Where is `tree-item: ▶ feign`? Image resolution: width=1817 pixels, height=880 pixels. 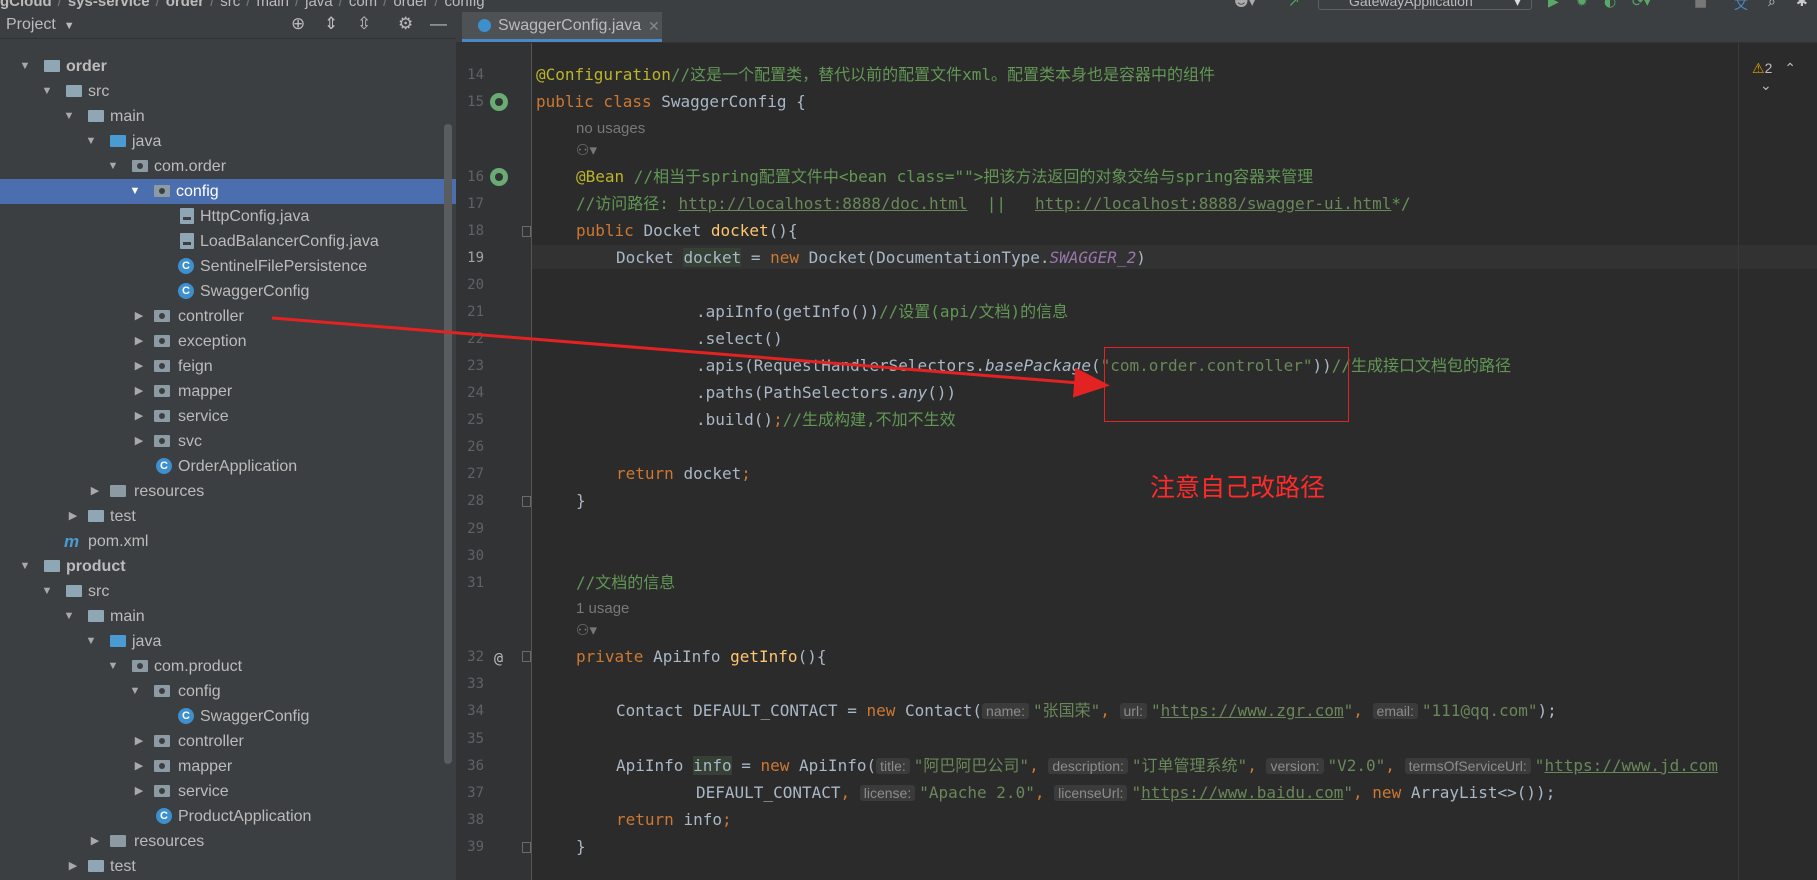
tree-item: ▶ feign is located at coordinates (228, 366).